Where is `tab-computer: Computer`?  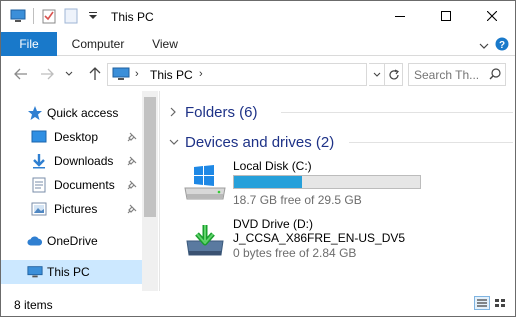
tab-computer: Computer is located at coordinates (98, 44).